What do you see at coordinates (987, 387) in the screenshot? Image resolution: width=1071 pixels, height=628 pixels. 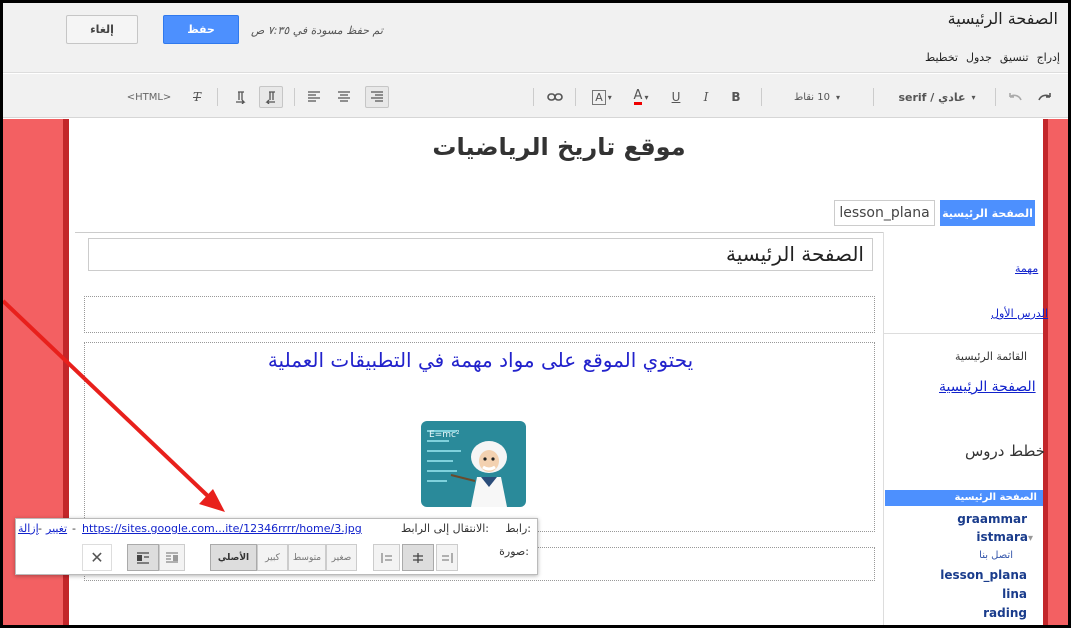 I see `sidebar-main-menu-link: الصفحة الرئيسية` at bounding box center [987, 387].